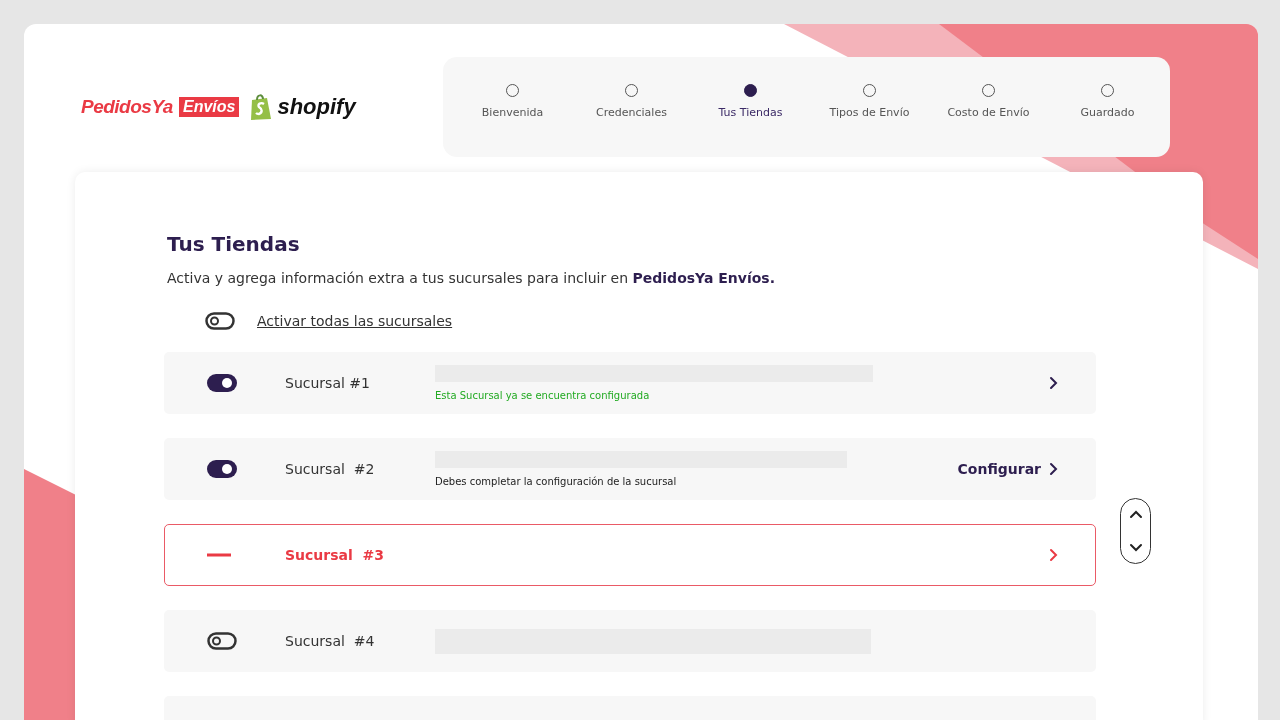 Image resolution: width=1280 pixels, height=720 pixels. What do you see at coordinates (631, 112) in the screenshot?
I see `step-label: Credenciales` at bounding box center [631, 112].